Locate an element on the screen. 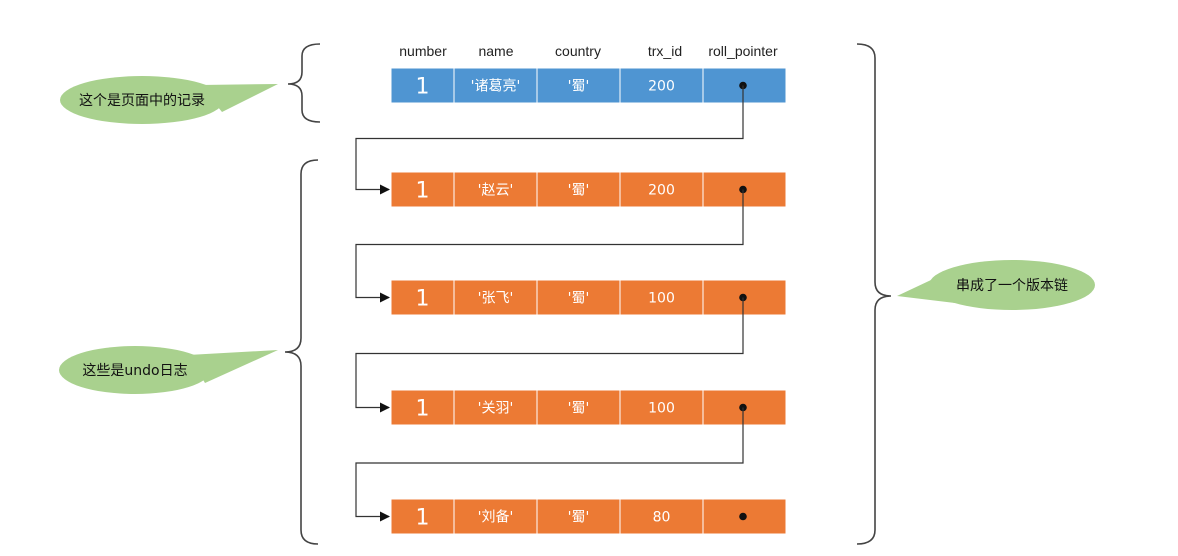 The width and height of the screenshot is (1178, 556). undo-log-row: 1 '张飞' '蜀' 100 is located at coordinates (588, 297).